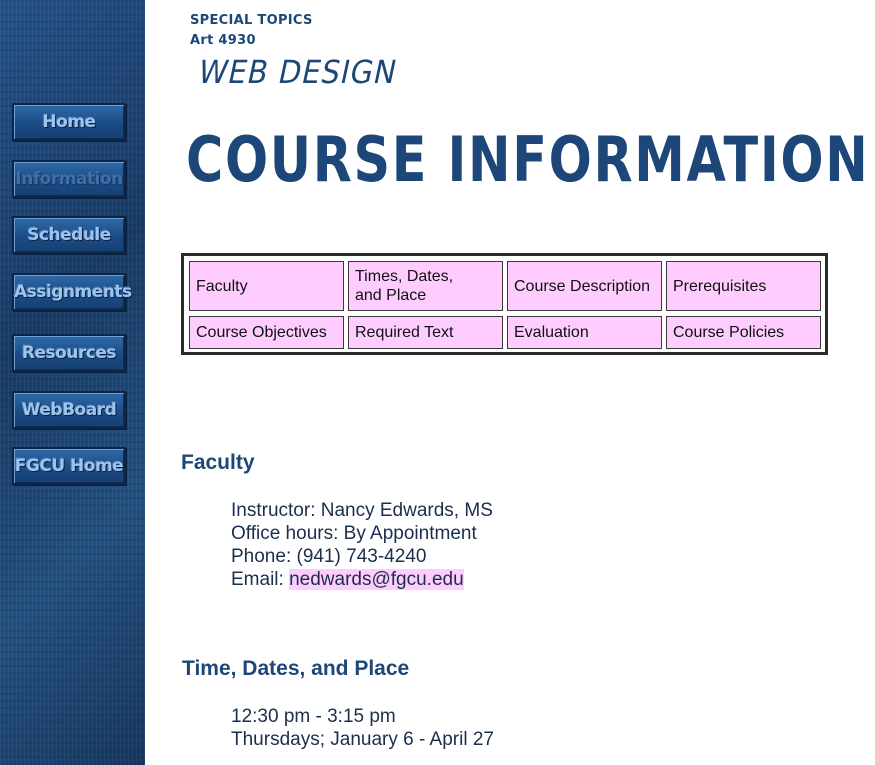  Describe the element at coordinates (354, 533) in the screenshot. I see `office-hours-line: Office hours: By Appointment` at that location.